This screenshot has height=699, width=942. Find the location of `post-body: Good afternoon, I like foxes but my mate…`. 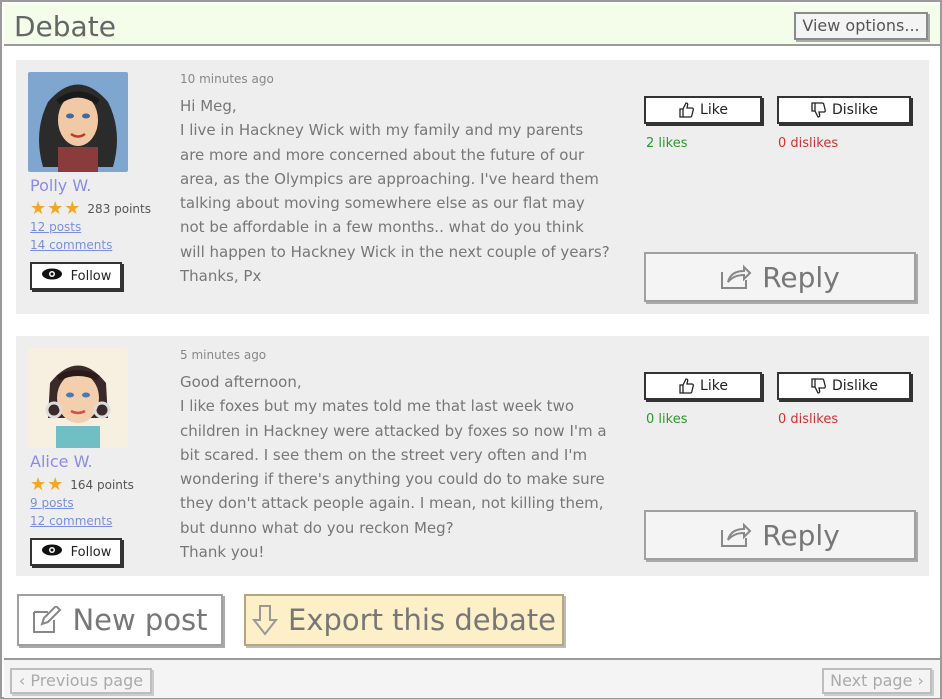

post-body: Good afternoon, I like foxes but my mate… is located at coordinates (393, 467).